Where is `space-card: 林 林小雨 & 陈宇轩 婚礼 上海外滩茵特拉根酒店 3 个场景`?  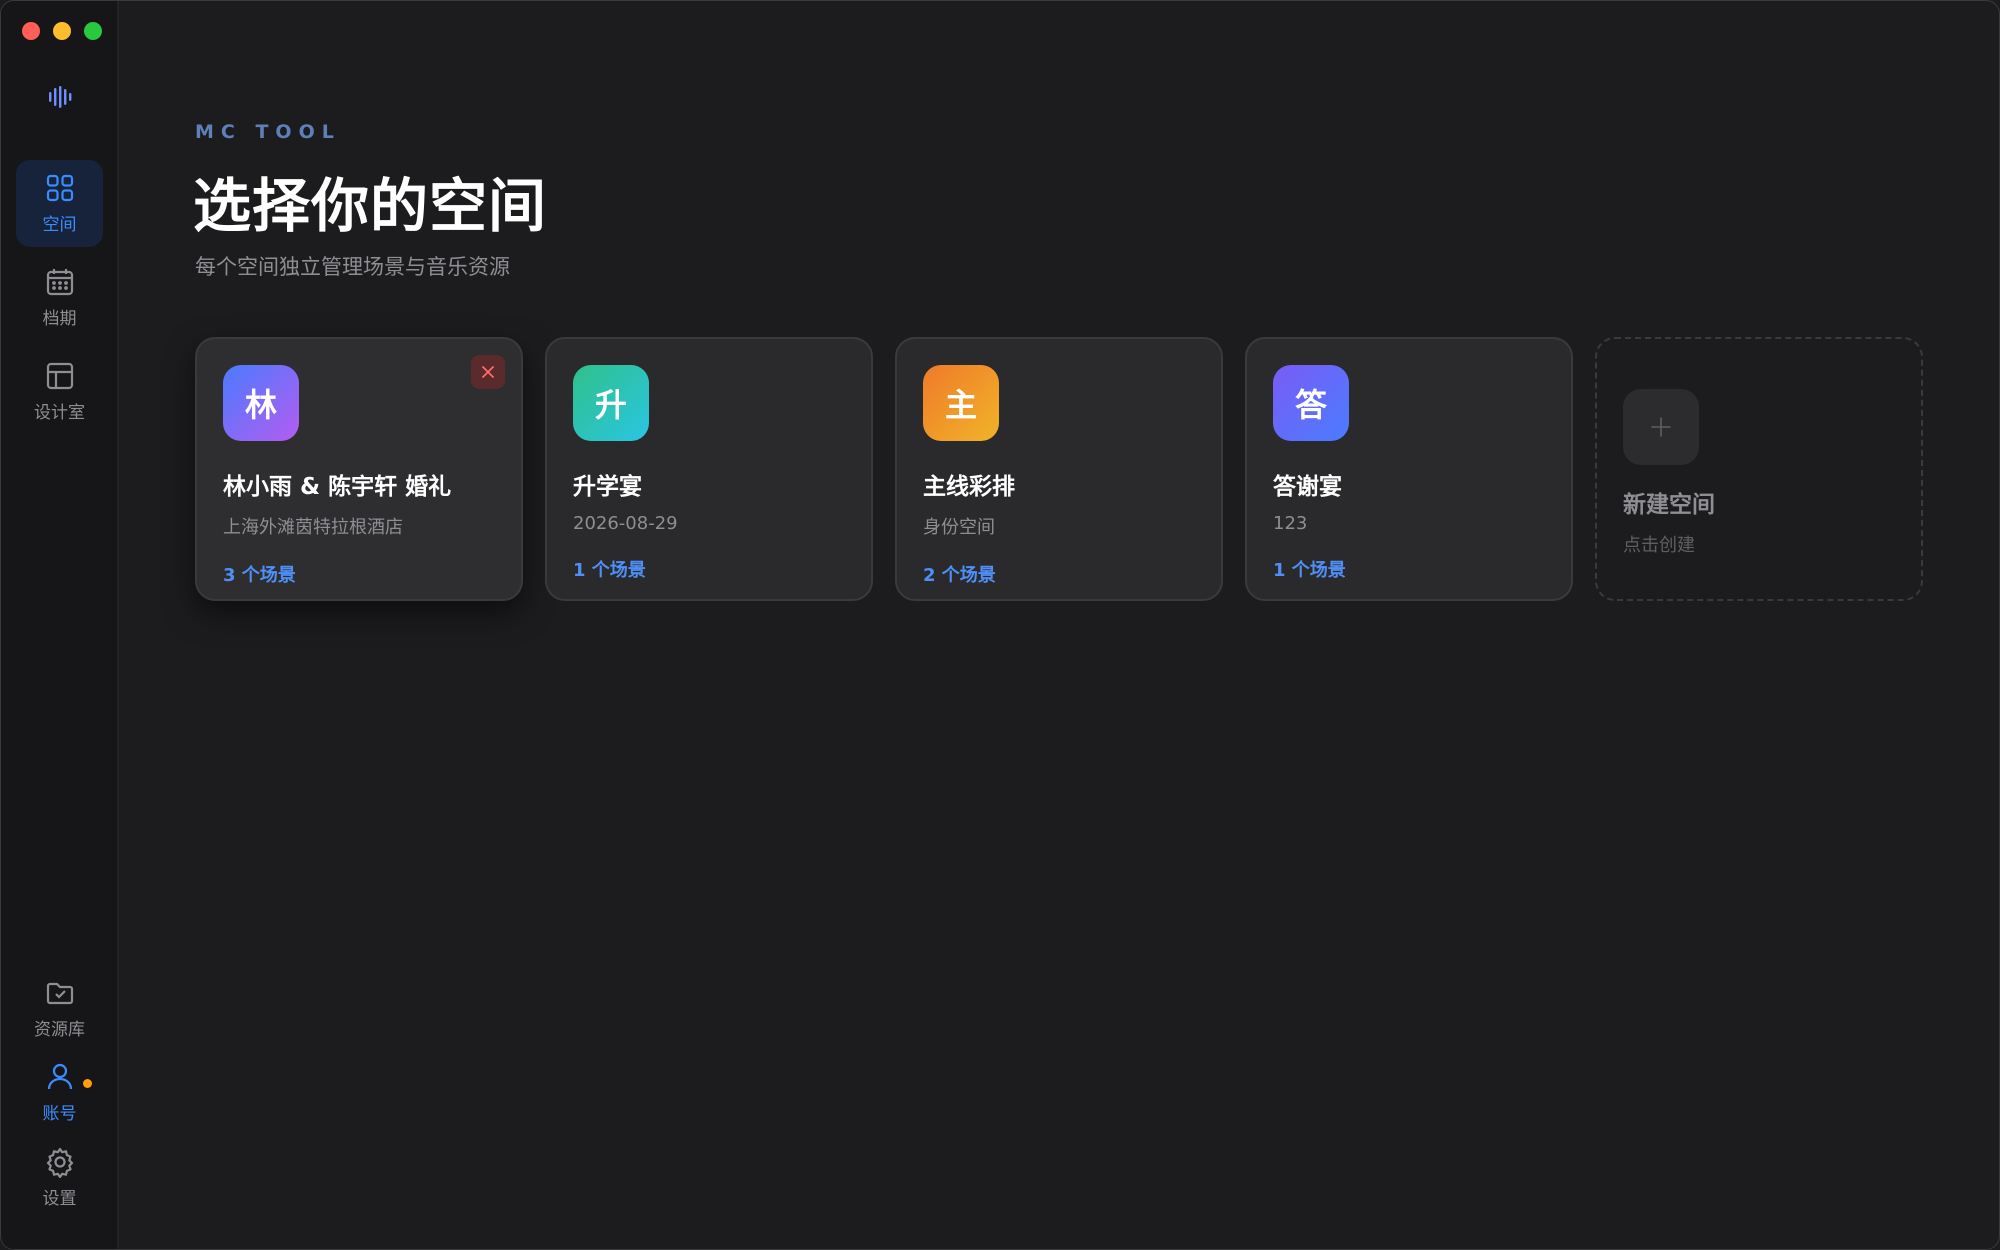 space-card: 林 林小雨 & 陈宇轩 婚礼 上海外滩茵特拉根酒店 3 个场景 is located at coordinates (359, 469).